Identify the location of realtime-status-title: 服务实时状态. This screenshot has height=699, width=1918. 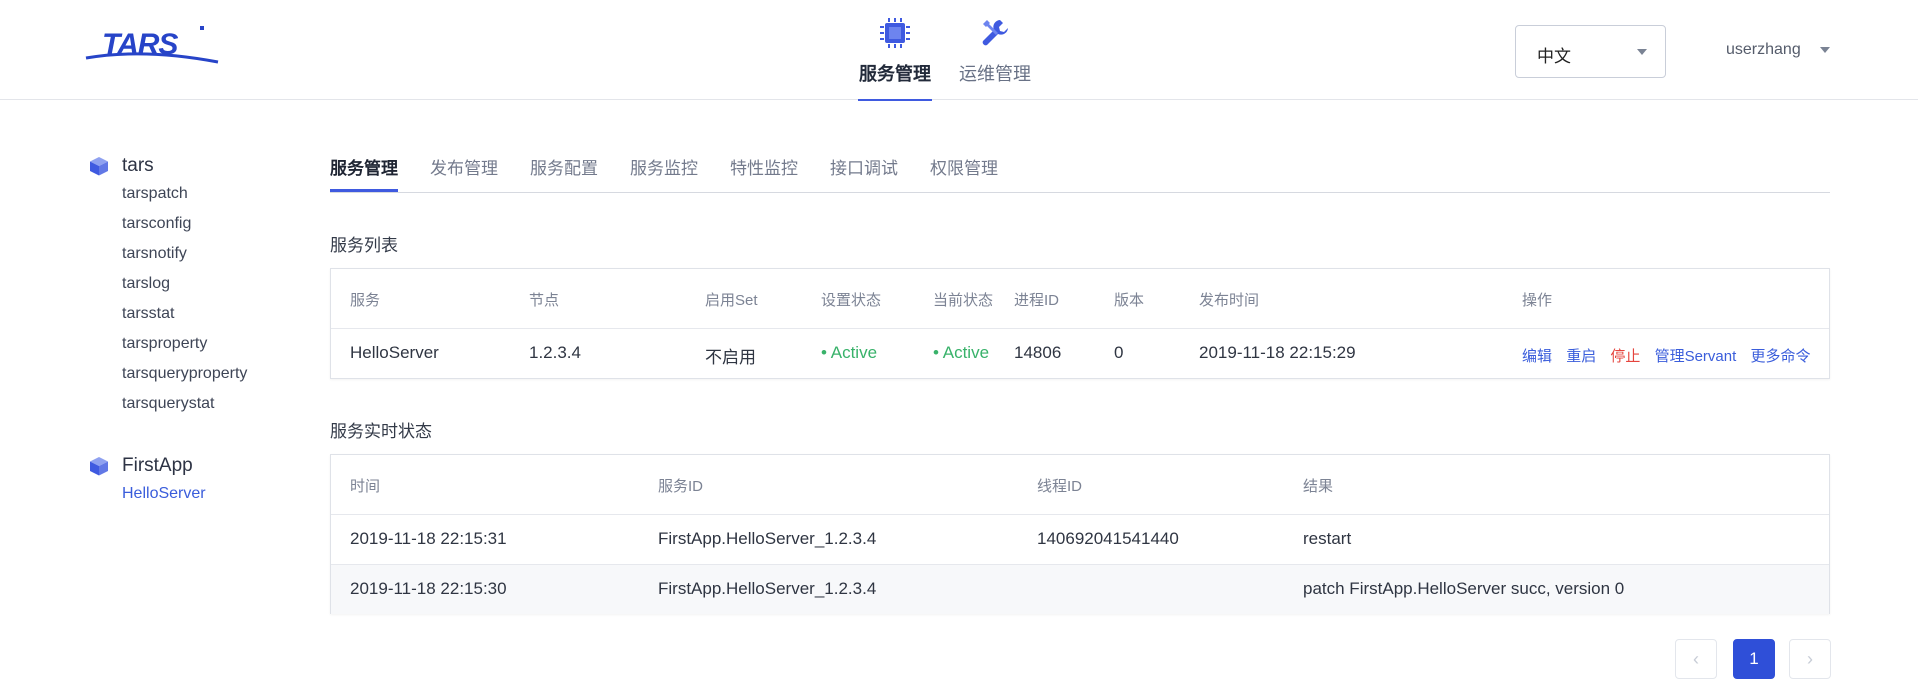
(381, 431).